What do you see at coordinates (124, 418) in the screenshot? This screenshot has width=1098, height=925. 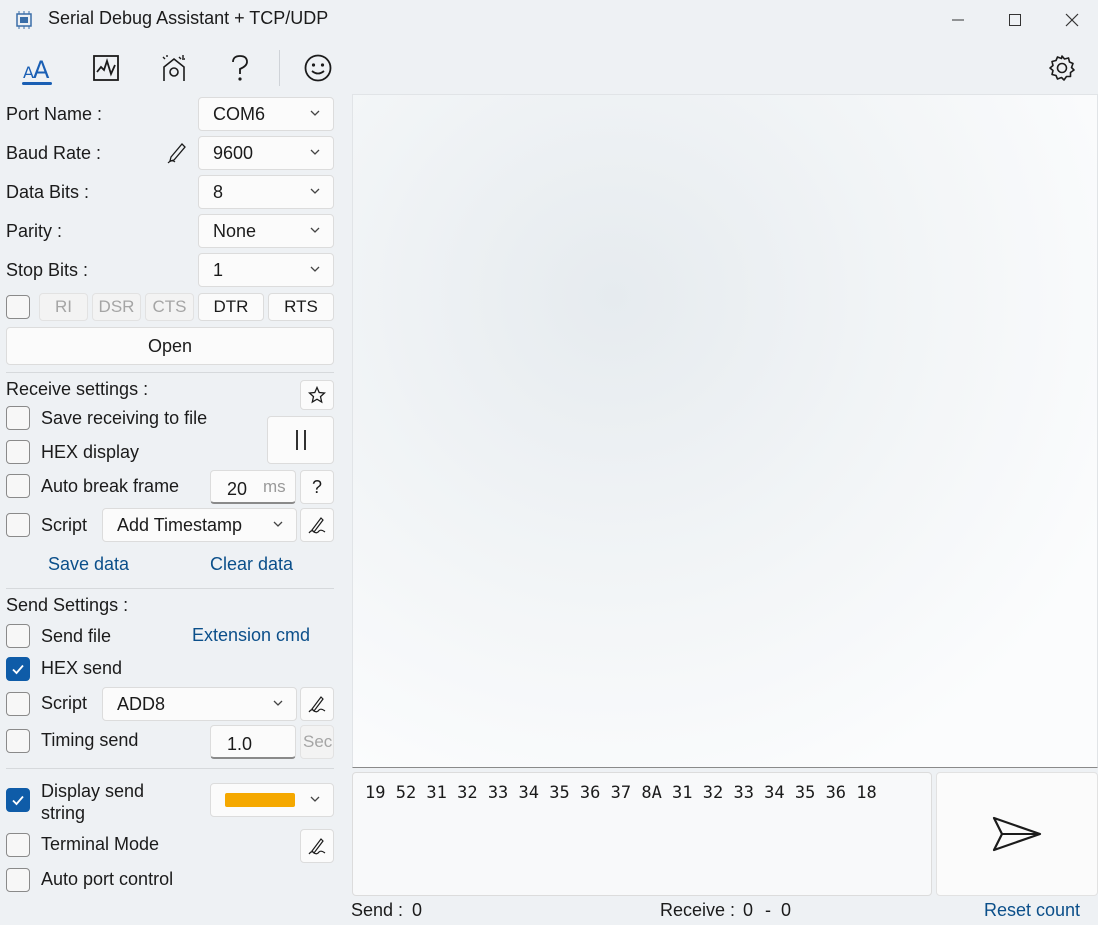 I see `save-to-file-label: Save receiving to file` at bounding box center [124, 418].